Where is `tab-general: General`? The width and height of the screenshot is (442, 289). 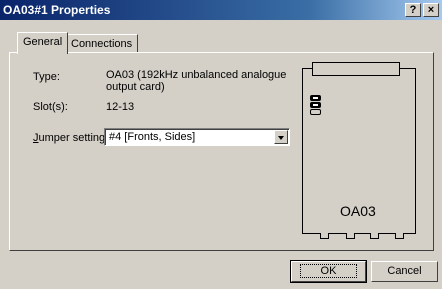 tab-general: General is located at coordinates (43, 43).